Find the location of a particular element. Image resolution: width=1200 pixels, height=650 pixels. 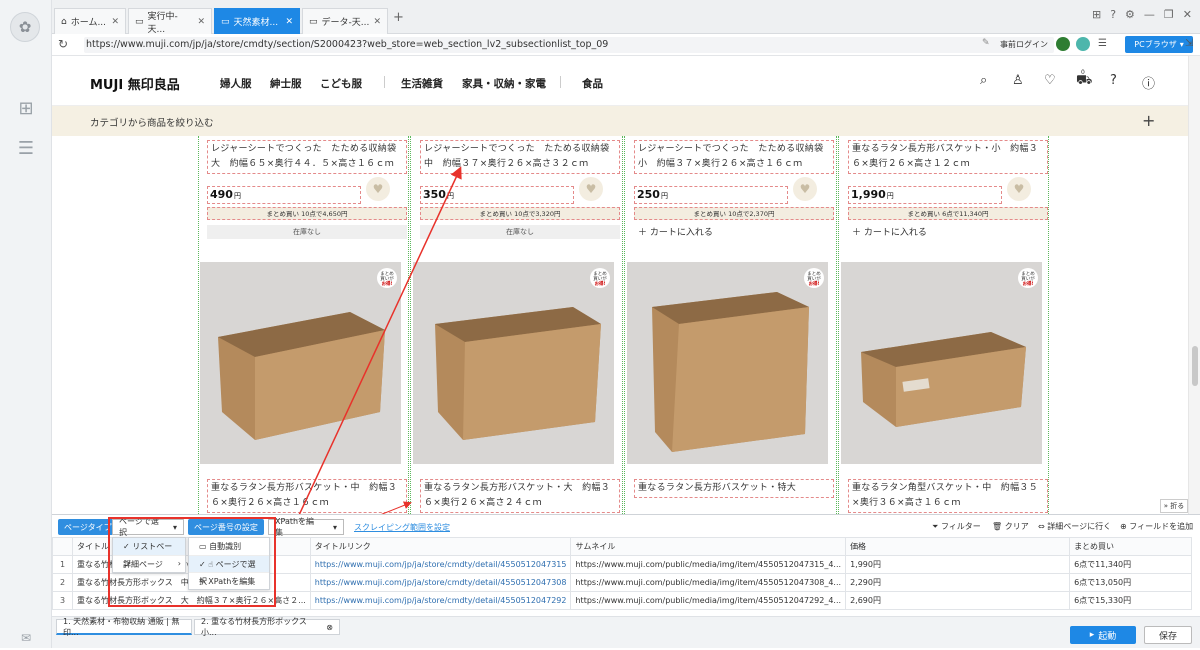

trash-icon: 🗑 is located at coordinates (998, 526).